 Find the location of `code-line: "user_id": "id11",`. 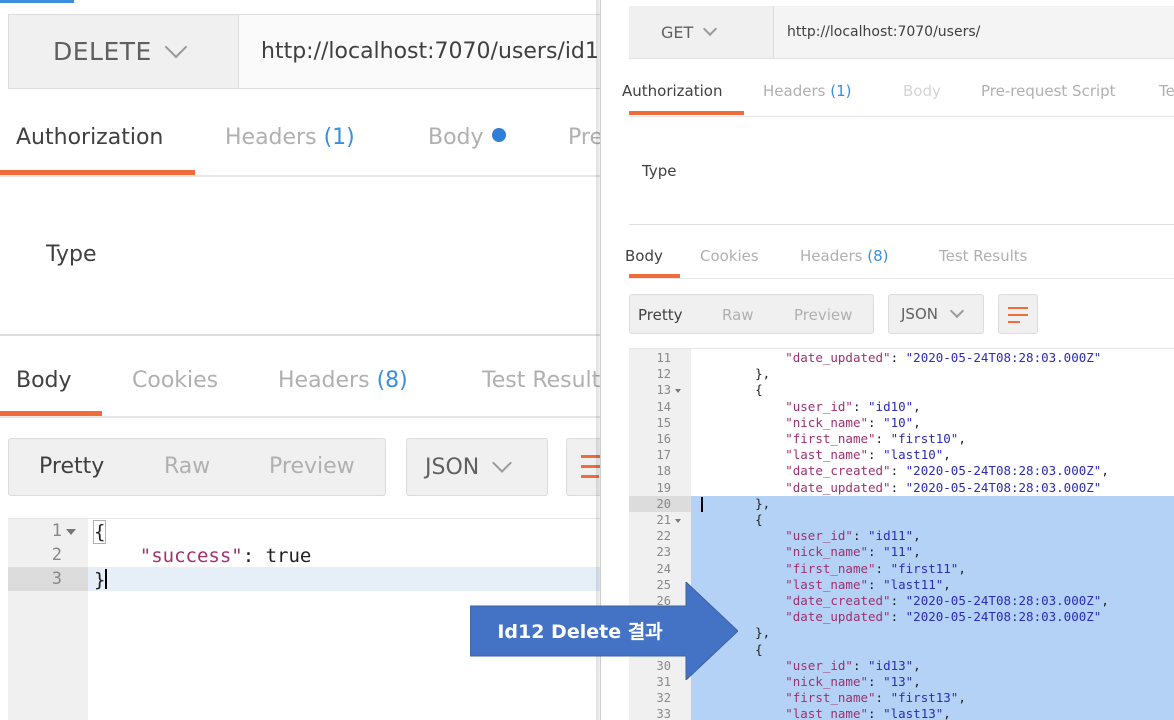

code-line: "user_id": "id11", is located at coordinates (853, 535).